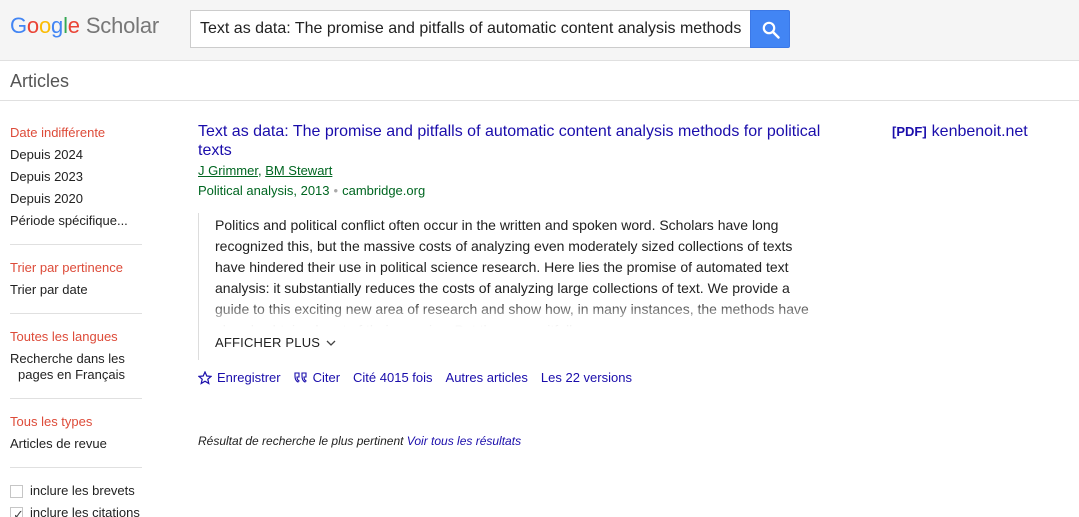  What do you see at coordinates (205, 378) in the screenshot?
I see `star-icon` at bounding box center [205, 378].